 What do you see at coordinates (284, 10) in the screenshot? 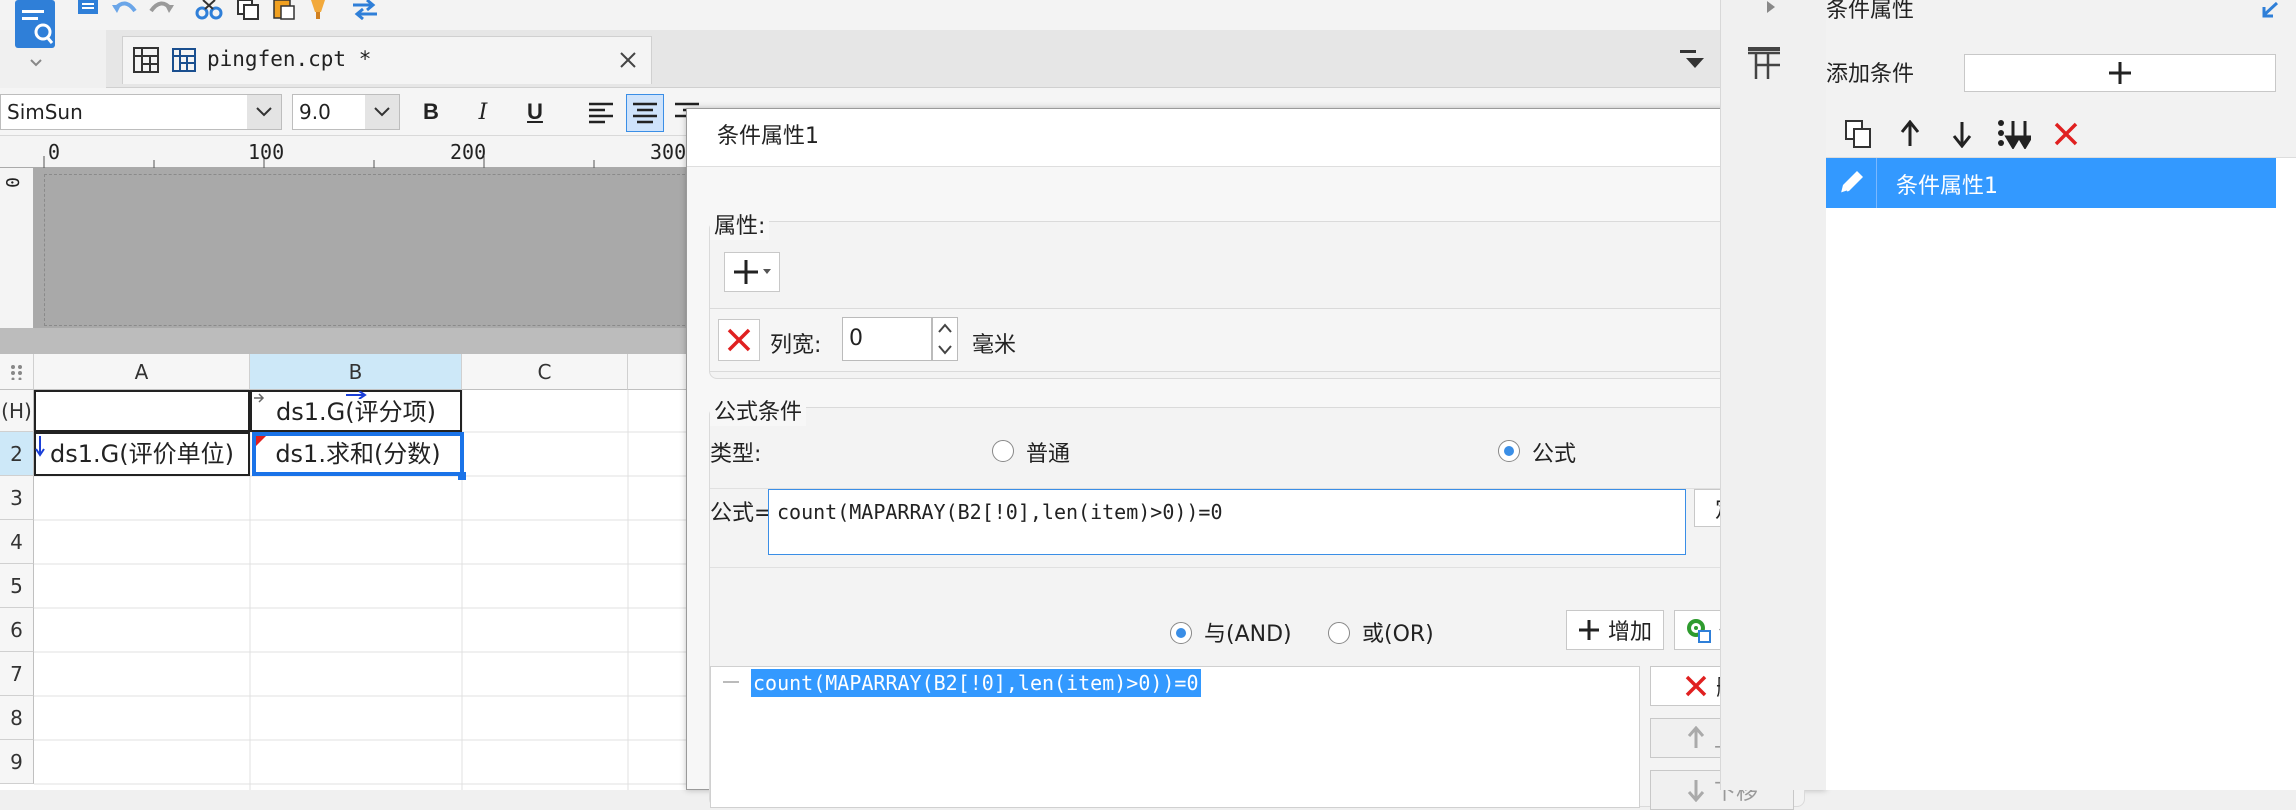
I see `paste-icon` at bounding box center [284, 10].